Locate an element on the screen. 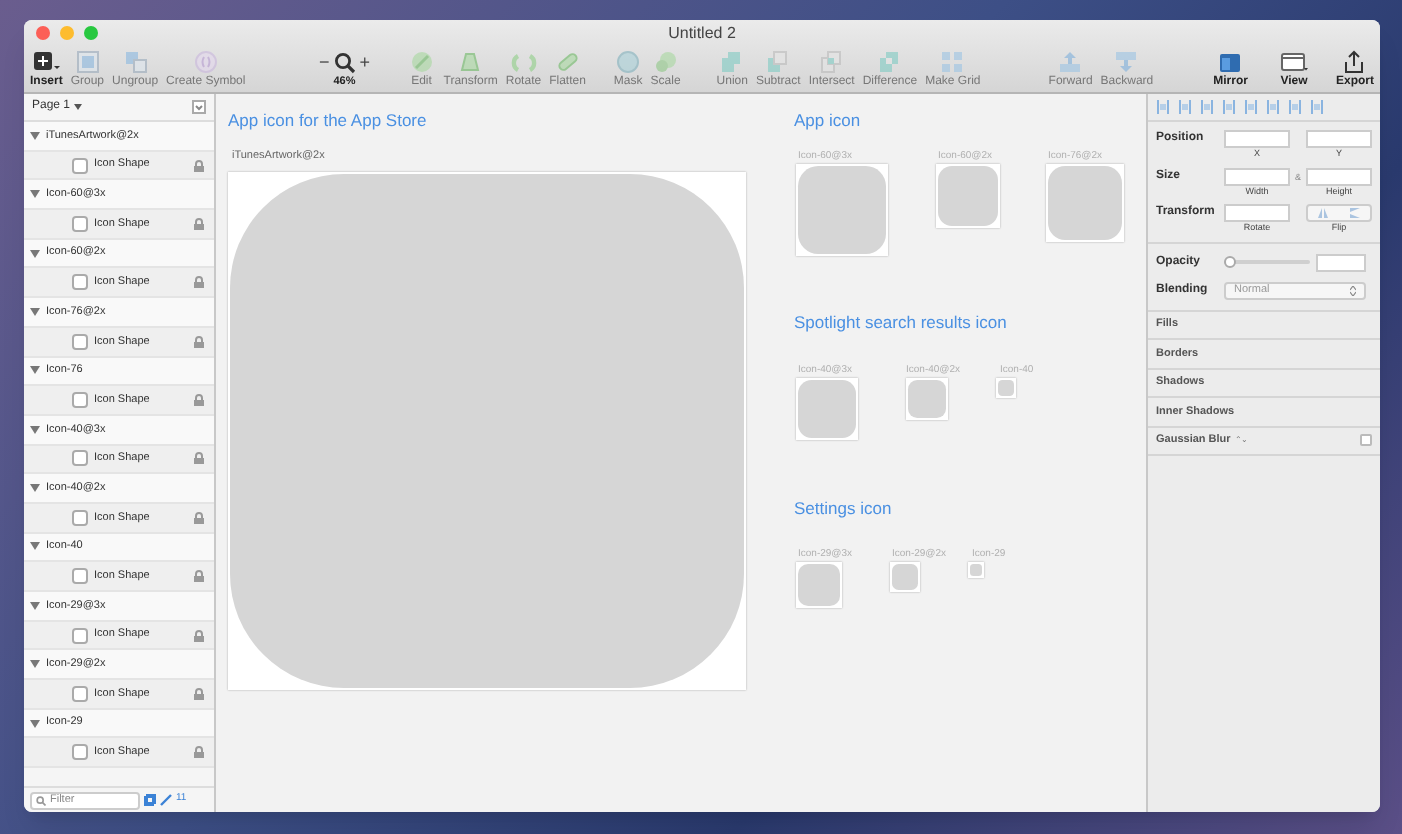  grid-icon is located at coordinates (952, 62).